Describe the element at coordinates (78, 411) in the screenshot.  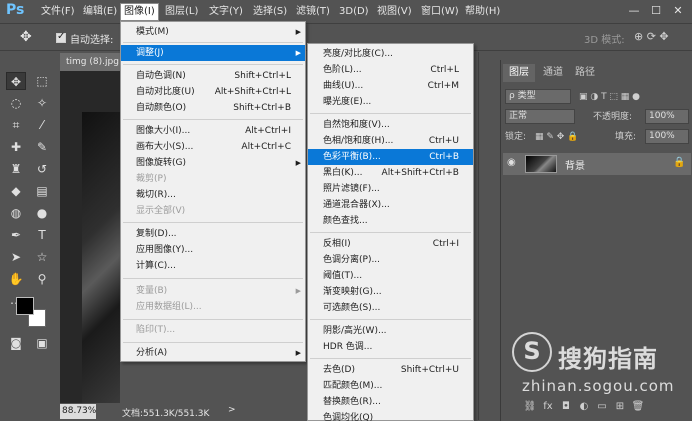
I see `zoom-field: 88.73%` at that location.